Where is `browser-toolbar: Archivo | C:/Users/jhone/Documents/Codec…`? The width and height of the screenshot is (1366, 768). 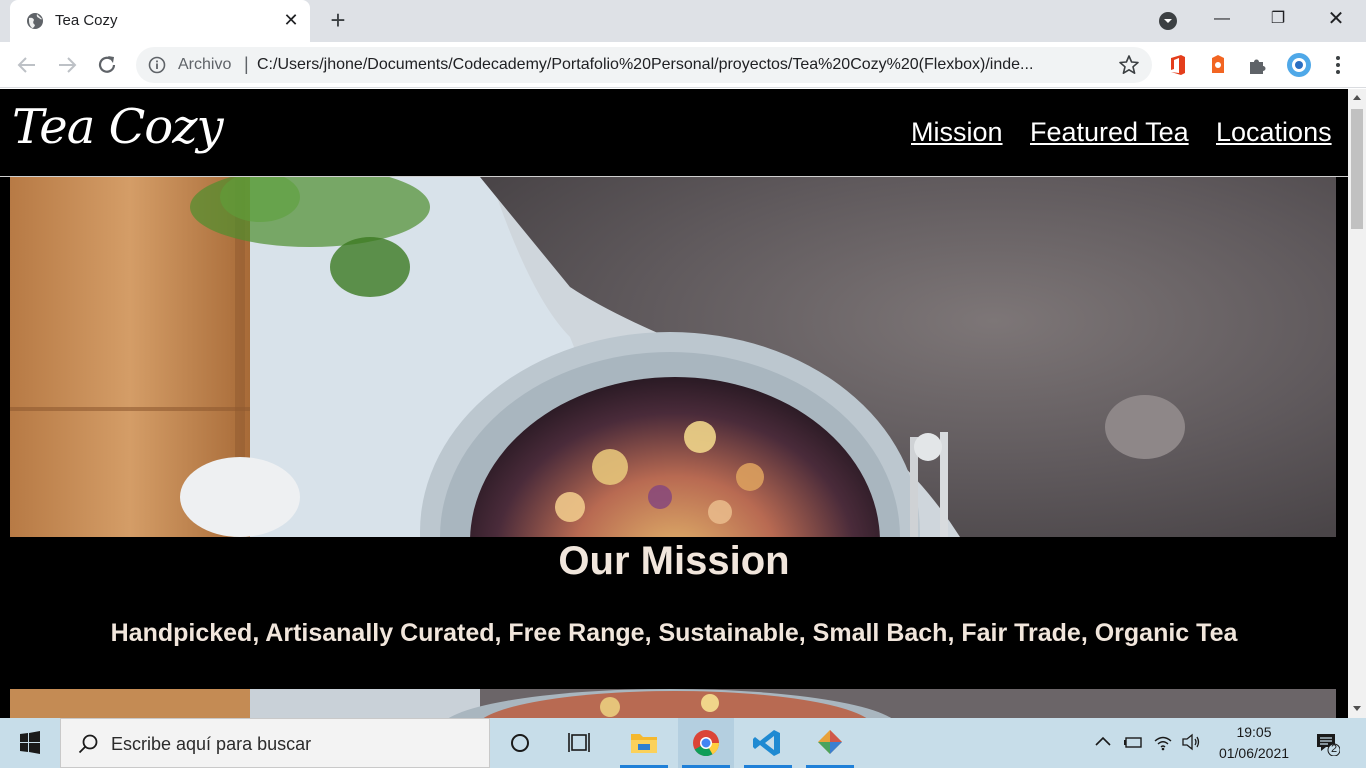
browser-toolbar: Archivo | C:/Users/jhone/Documents/Codec… is located at coordinates (683, 65).